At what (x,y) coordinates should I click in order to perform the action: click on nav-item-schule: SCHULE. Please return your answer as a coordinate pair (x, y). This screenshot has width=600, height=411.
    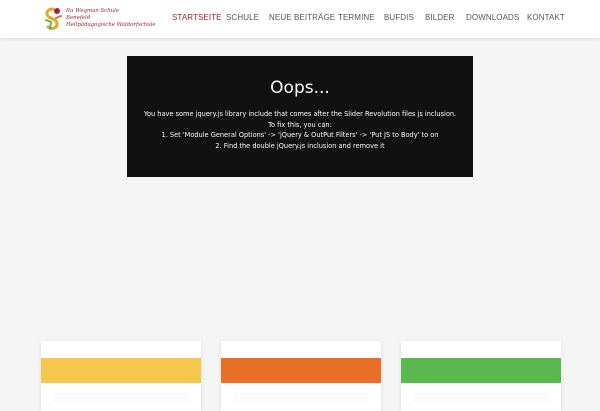
    Looking at the image, I should click on (242, 17).